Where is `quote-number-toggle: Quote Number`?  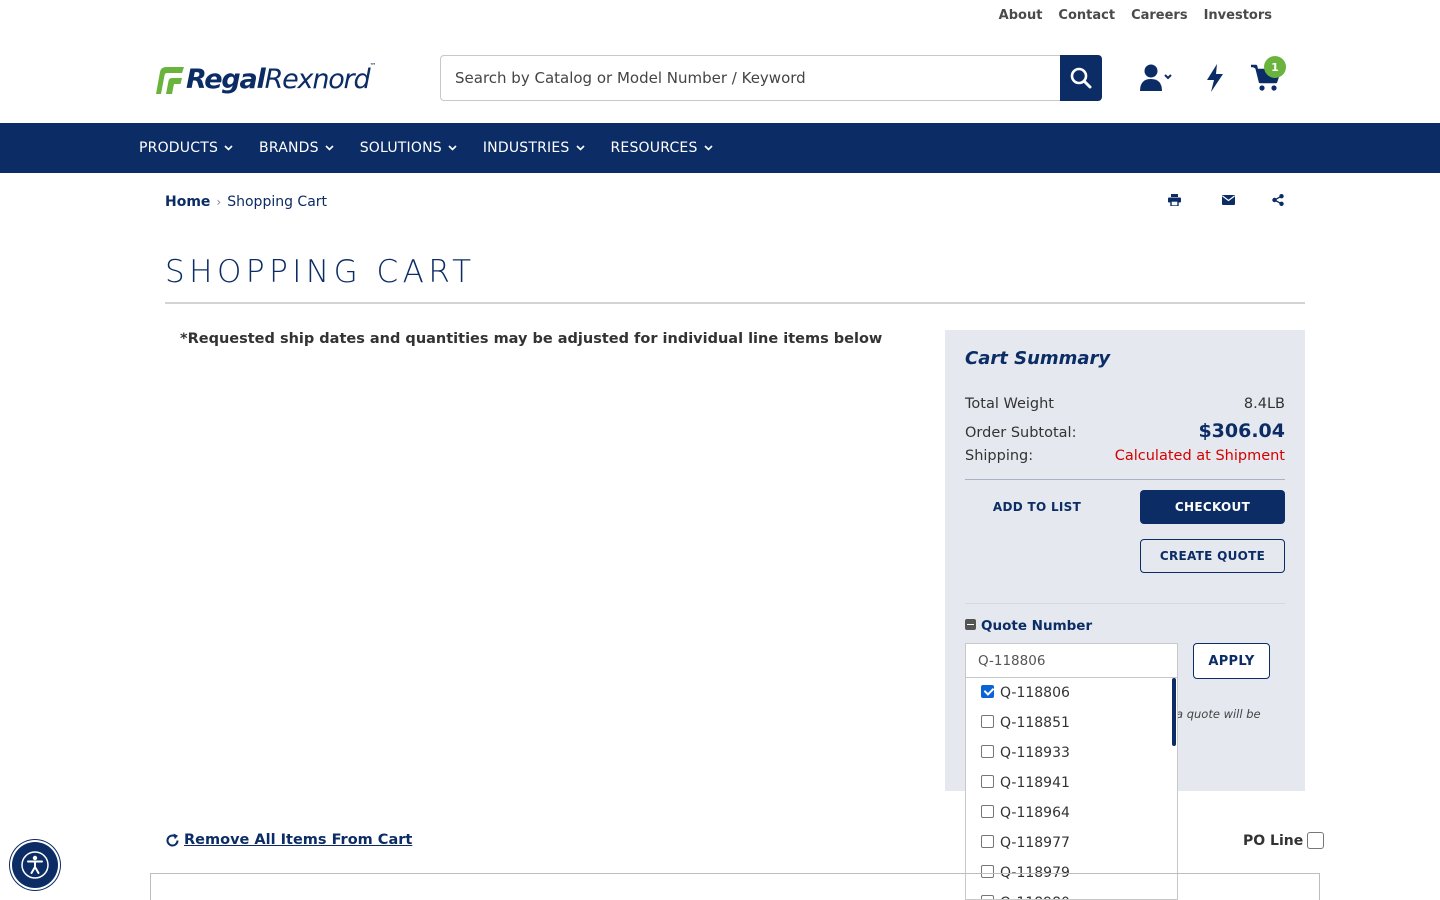 quote-number-toggle: Quote Number is located at coordinates (1028, 626).